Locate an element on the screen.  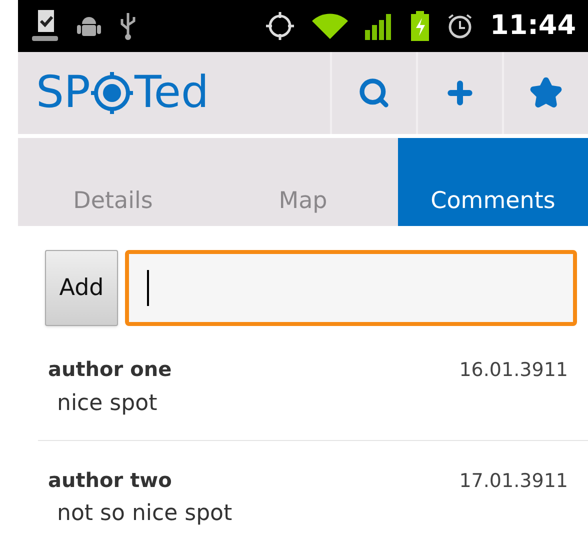
download-done-icon is located at coordinates (45, 26).